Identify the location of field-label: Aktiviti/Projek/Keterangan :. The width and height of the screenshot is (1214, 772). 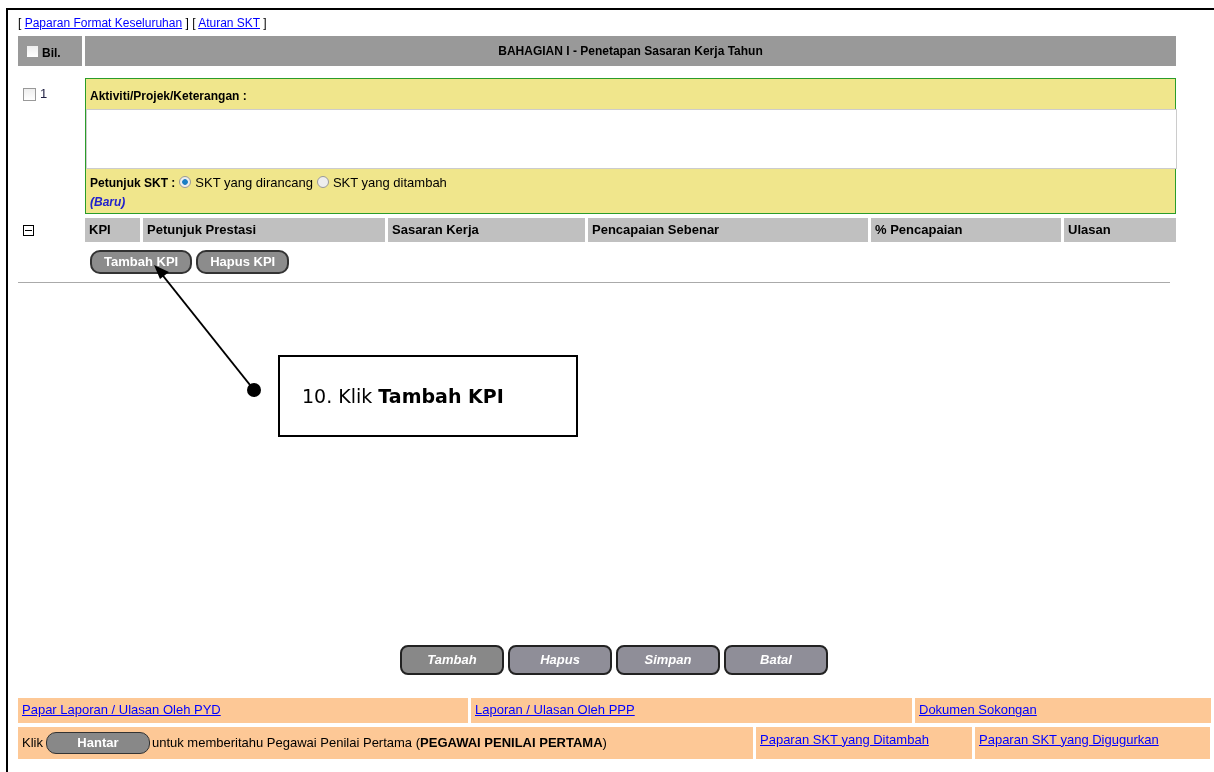
(169, 96).